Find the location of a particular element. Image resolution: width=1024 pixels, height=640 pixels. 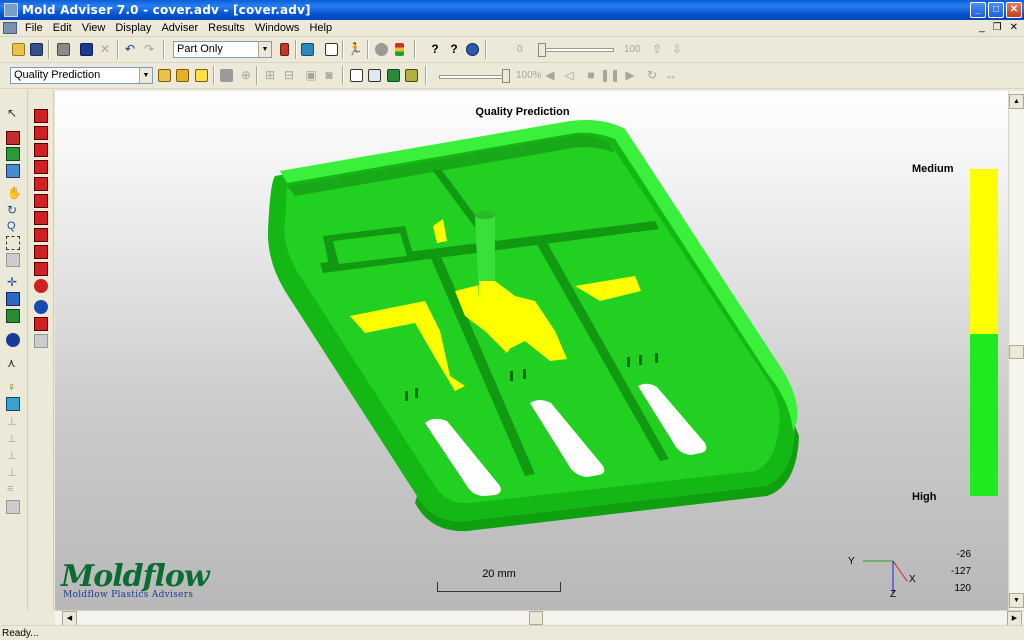

droplet-icon is located at coordinates (41, 307).